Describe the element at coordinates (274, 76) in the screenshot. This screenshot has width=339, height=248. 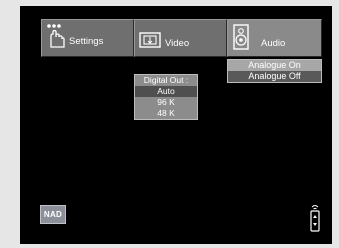
I see `menu-item-analogue-off: Analogue Off` at that location.